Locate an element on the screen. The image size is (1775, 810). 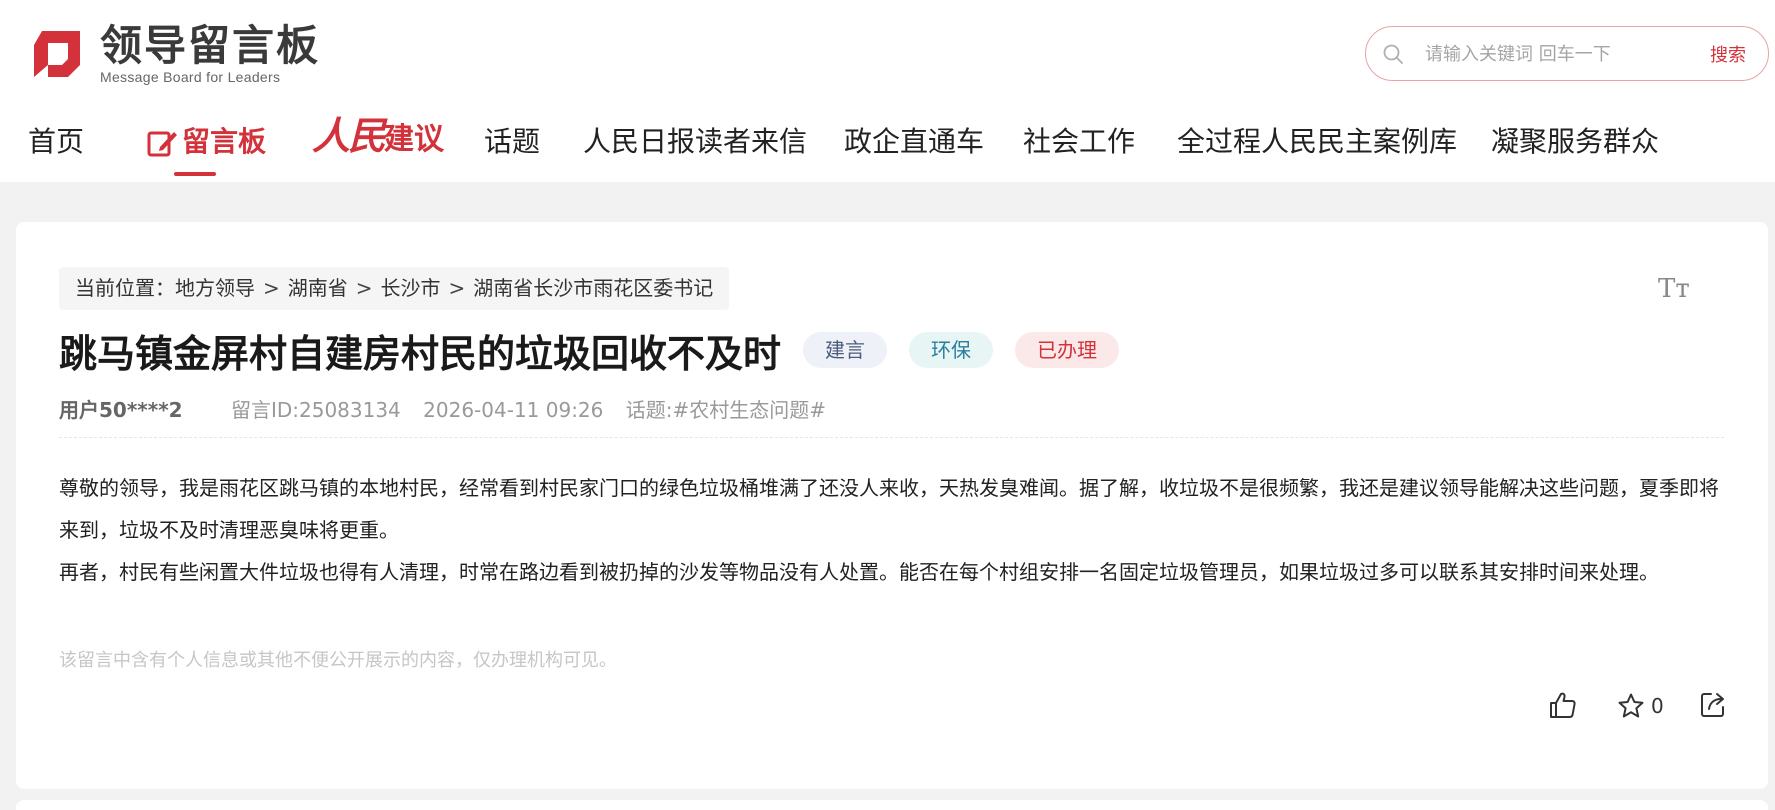
logo-title: 领导留言板 is located at coordinates (210, 45).